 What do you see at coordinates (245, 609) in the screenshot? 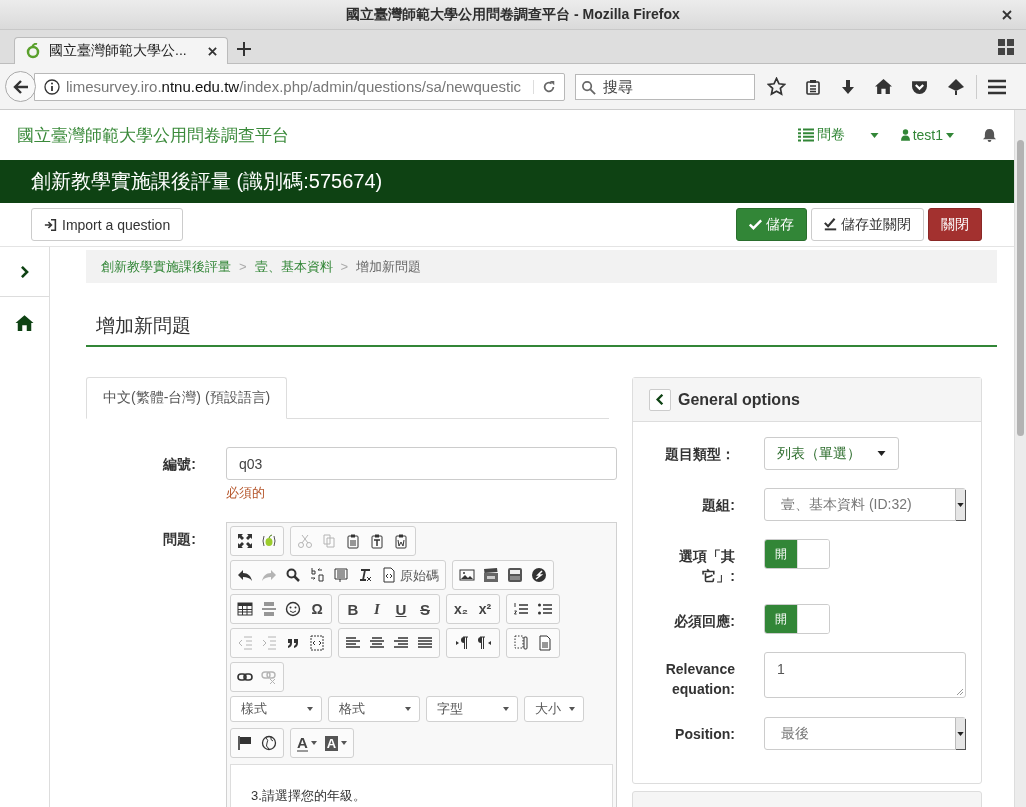
I see `table-icon` at bounding box center [245, 609].